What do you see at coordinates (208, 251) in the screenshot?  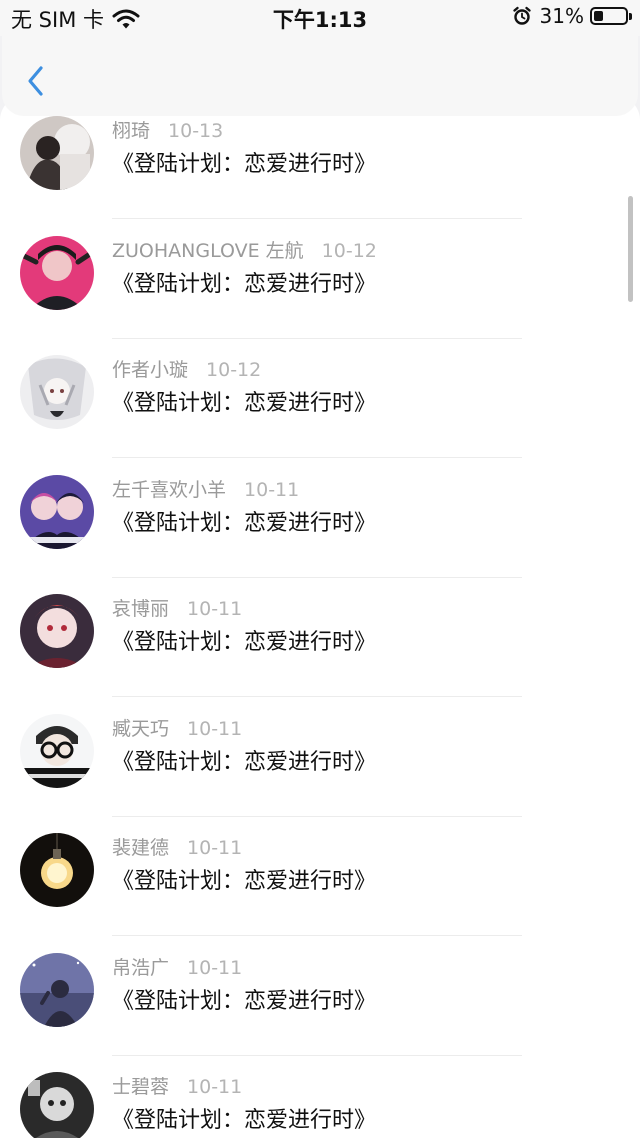 I see `sender-name: ZUOHANGLOVE 左航` at bounding box center [208, 251].